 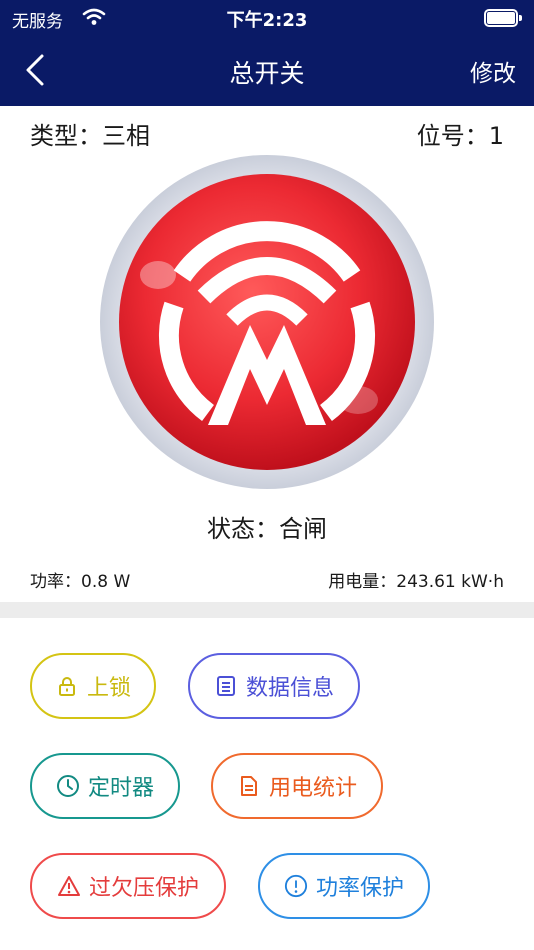 What do you see at coordinates (296, 886) in the screenshot?
I see `exclamation-circle-icon` at bounding box center [296, 886].